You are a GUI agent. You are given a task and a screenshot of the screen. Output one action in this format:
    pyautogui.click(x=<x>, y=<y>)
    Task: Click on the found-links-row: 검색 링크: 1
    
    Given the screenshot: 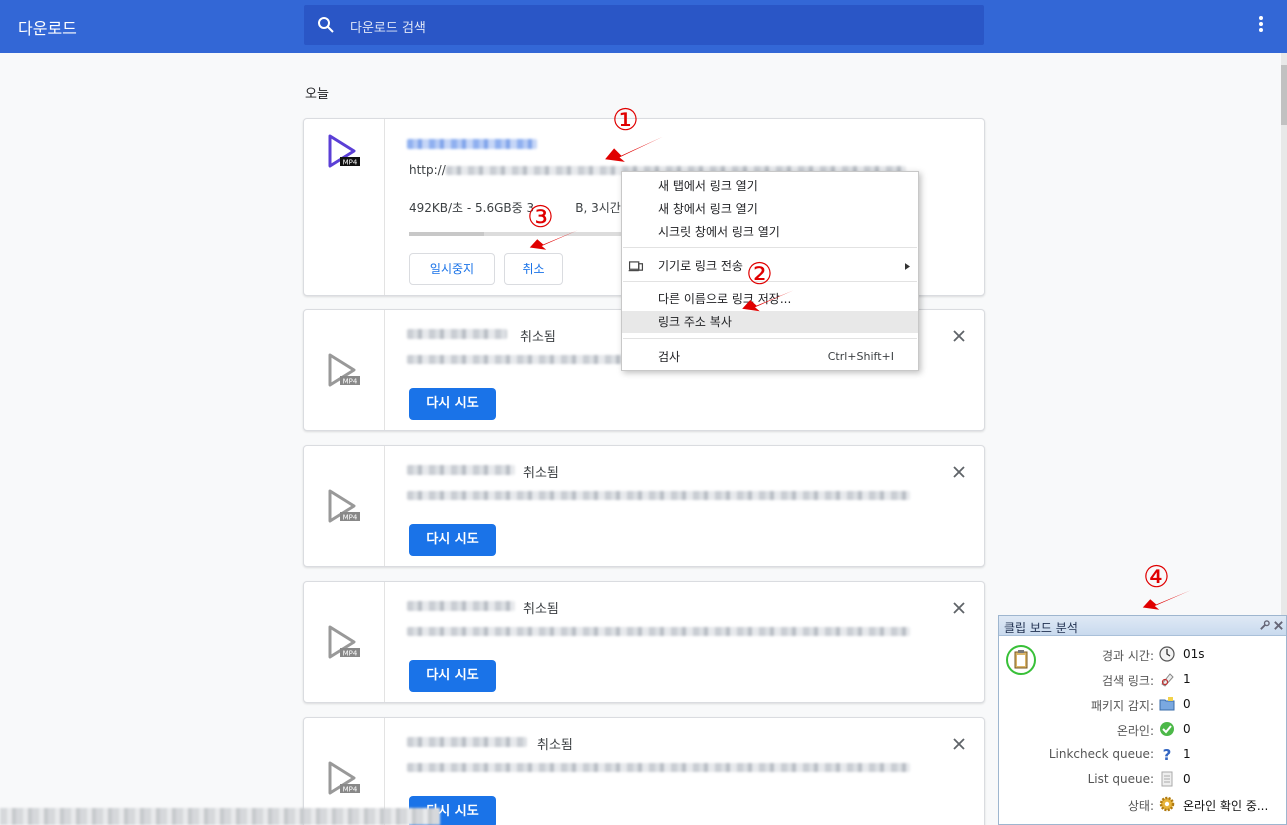 What is the action you would take?
    pyautogui.click(x=1146, y=680)
    